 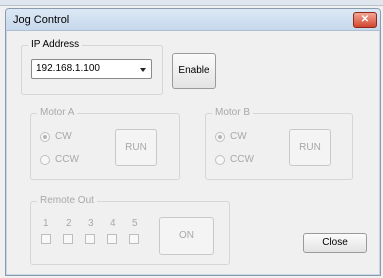 I want to click on motor-b-cw-radio, so click(x=220, y=137).